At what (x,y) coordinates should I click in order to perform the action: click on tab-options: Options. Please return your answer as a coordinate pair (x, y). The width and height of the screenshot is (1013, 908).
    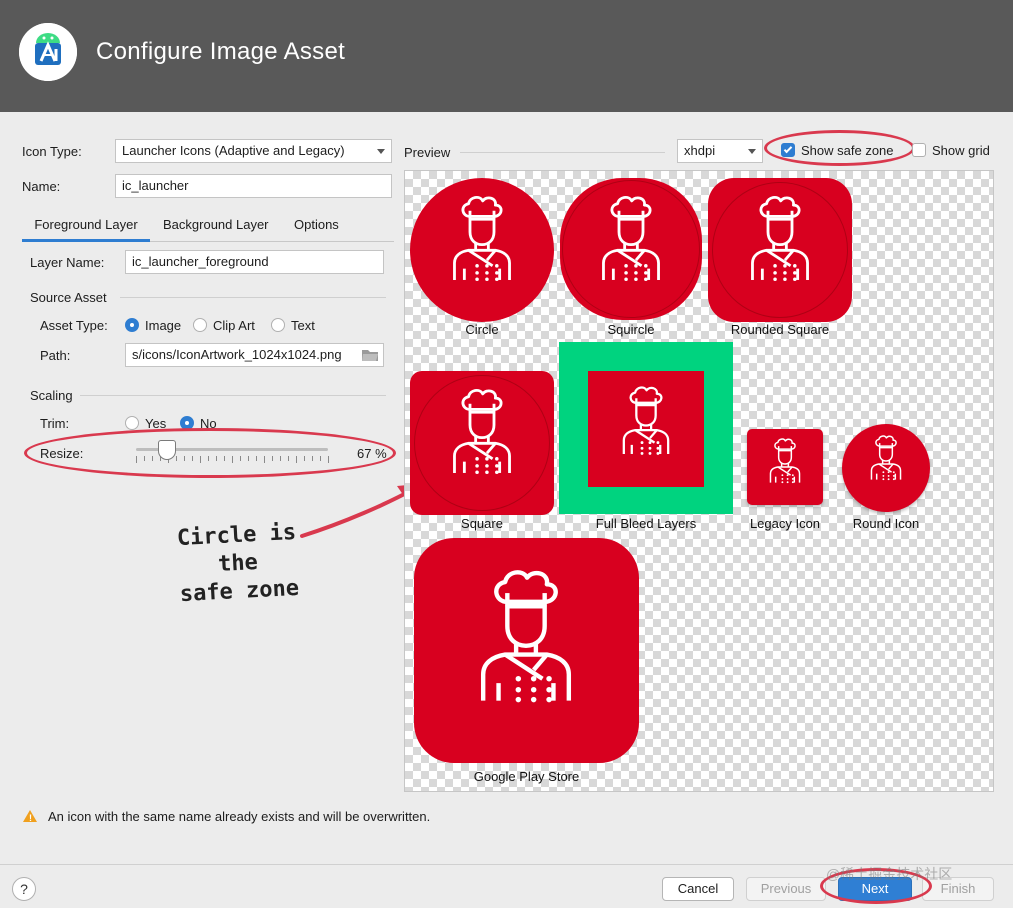
    Looking at the image, I should click on (316, 224).